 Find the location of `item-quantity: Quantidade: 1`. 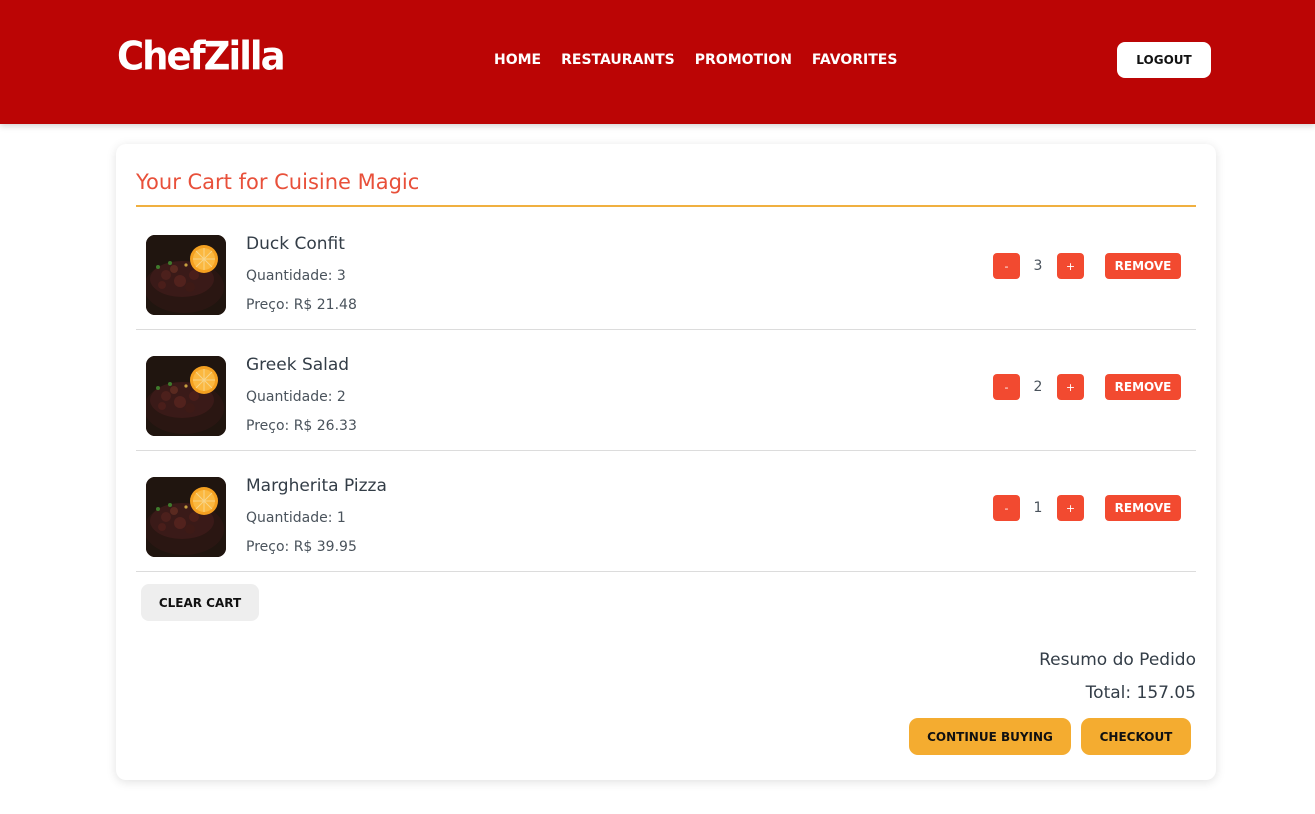

item-quantity: Quantidade: 1 is located at coordinates (296, 518).